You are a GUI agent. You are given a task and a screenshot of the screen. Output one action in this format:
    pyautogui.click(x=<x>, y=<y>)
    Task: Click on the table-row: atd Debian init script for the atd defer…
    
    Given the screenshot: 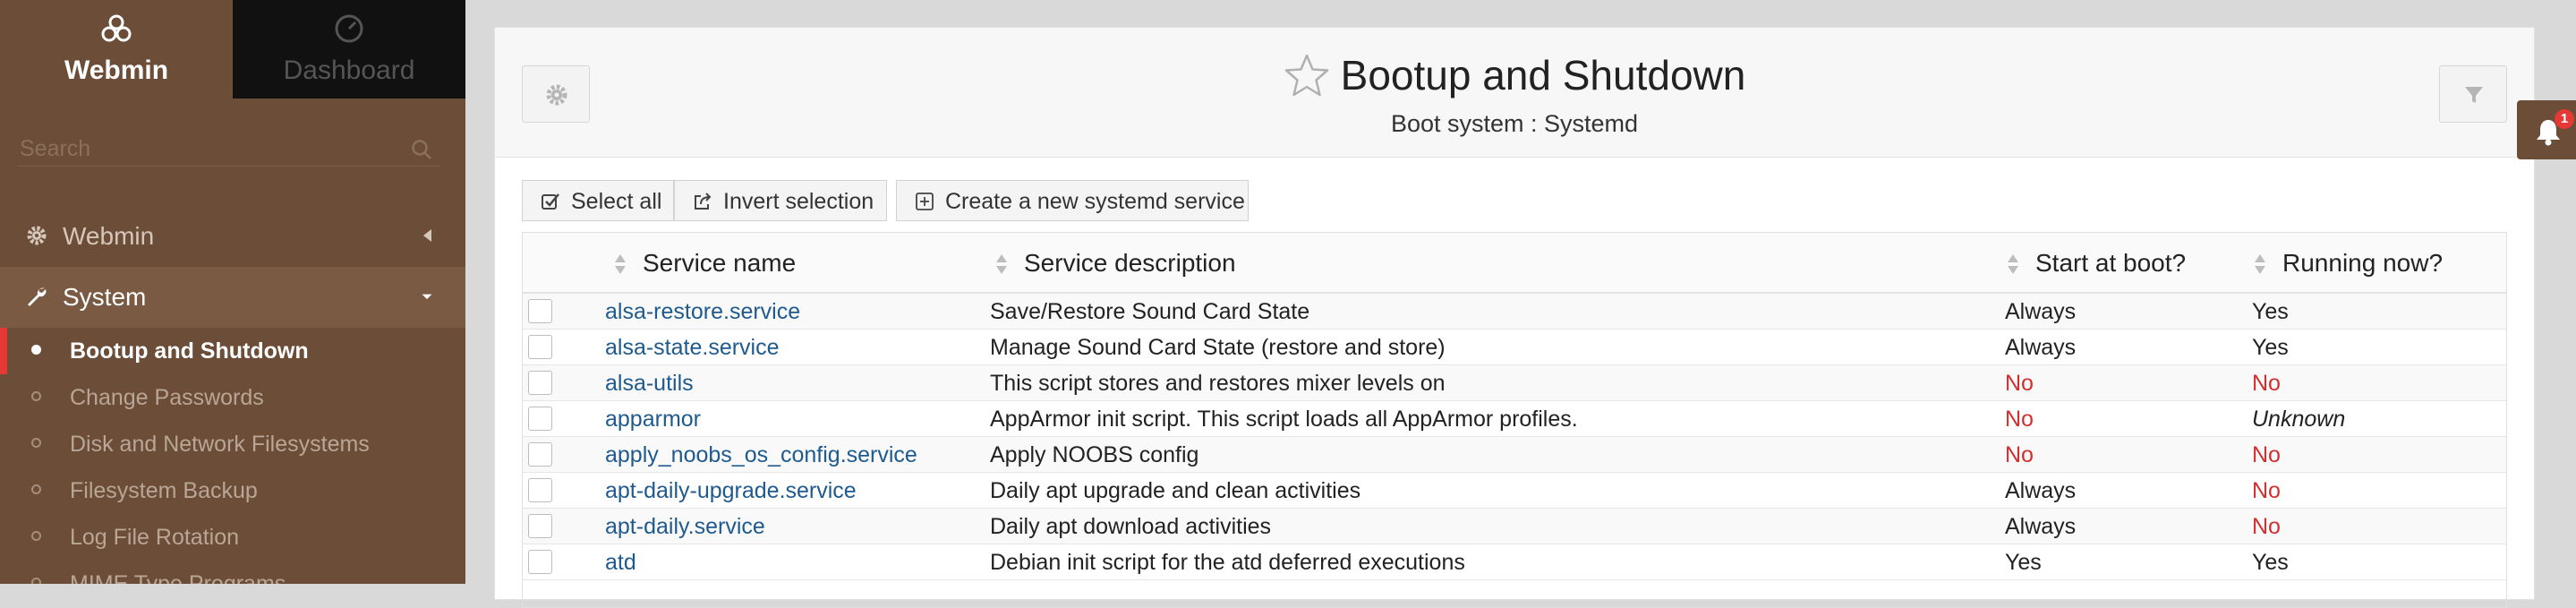 What is the action you would take?
    pyautogui.click(x=1514, y=562)
    